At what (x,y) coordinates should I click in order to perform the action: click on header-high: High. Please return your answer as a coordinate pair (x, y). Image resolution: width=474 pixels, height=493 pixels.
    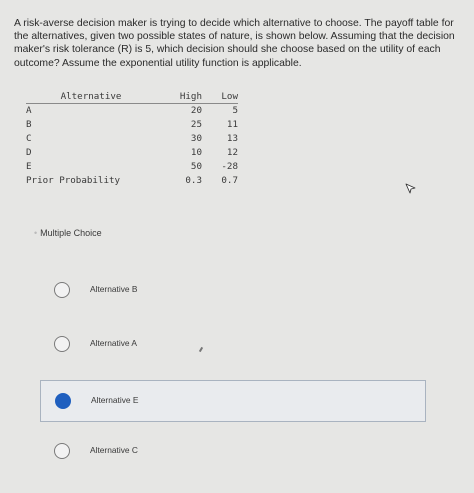
    Looking at the image, I should click on (188, 97).